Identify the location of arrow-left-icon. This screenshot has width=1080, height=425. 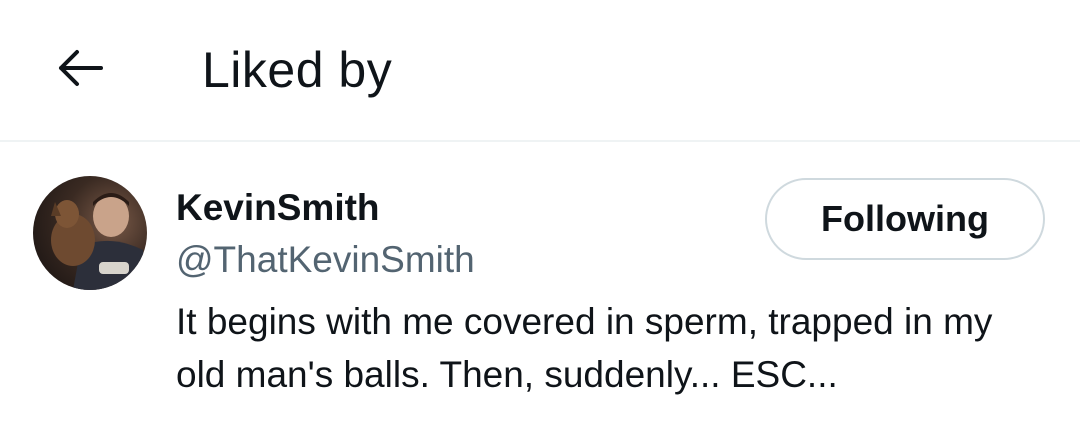
(80, 68).